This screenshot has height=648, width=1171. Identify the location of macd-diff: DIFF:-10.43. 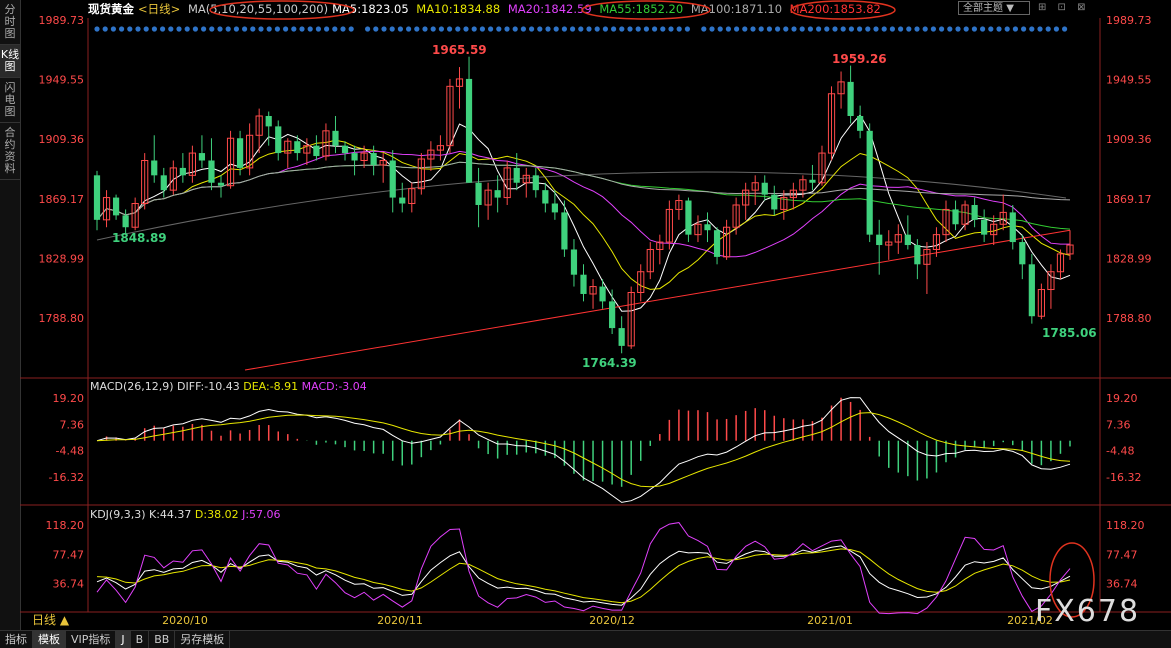
(208, 386).